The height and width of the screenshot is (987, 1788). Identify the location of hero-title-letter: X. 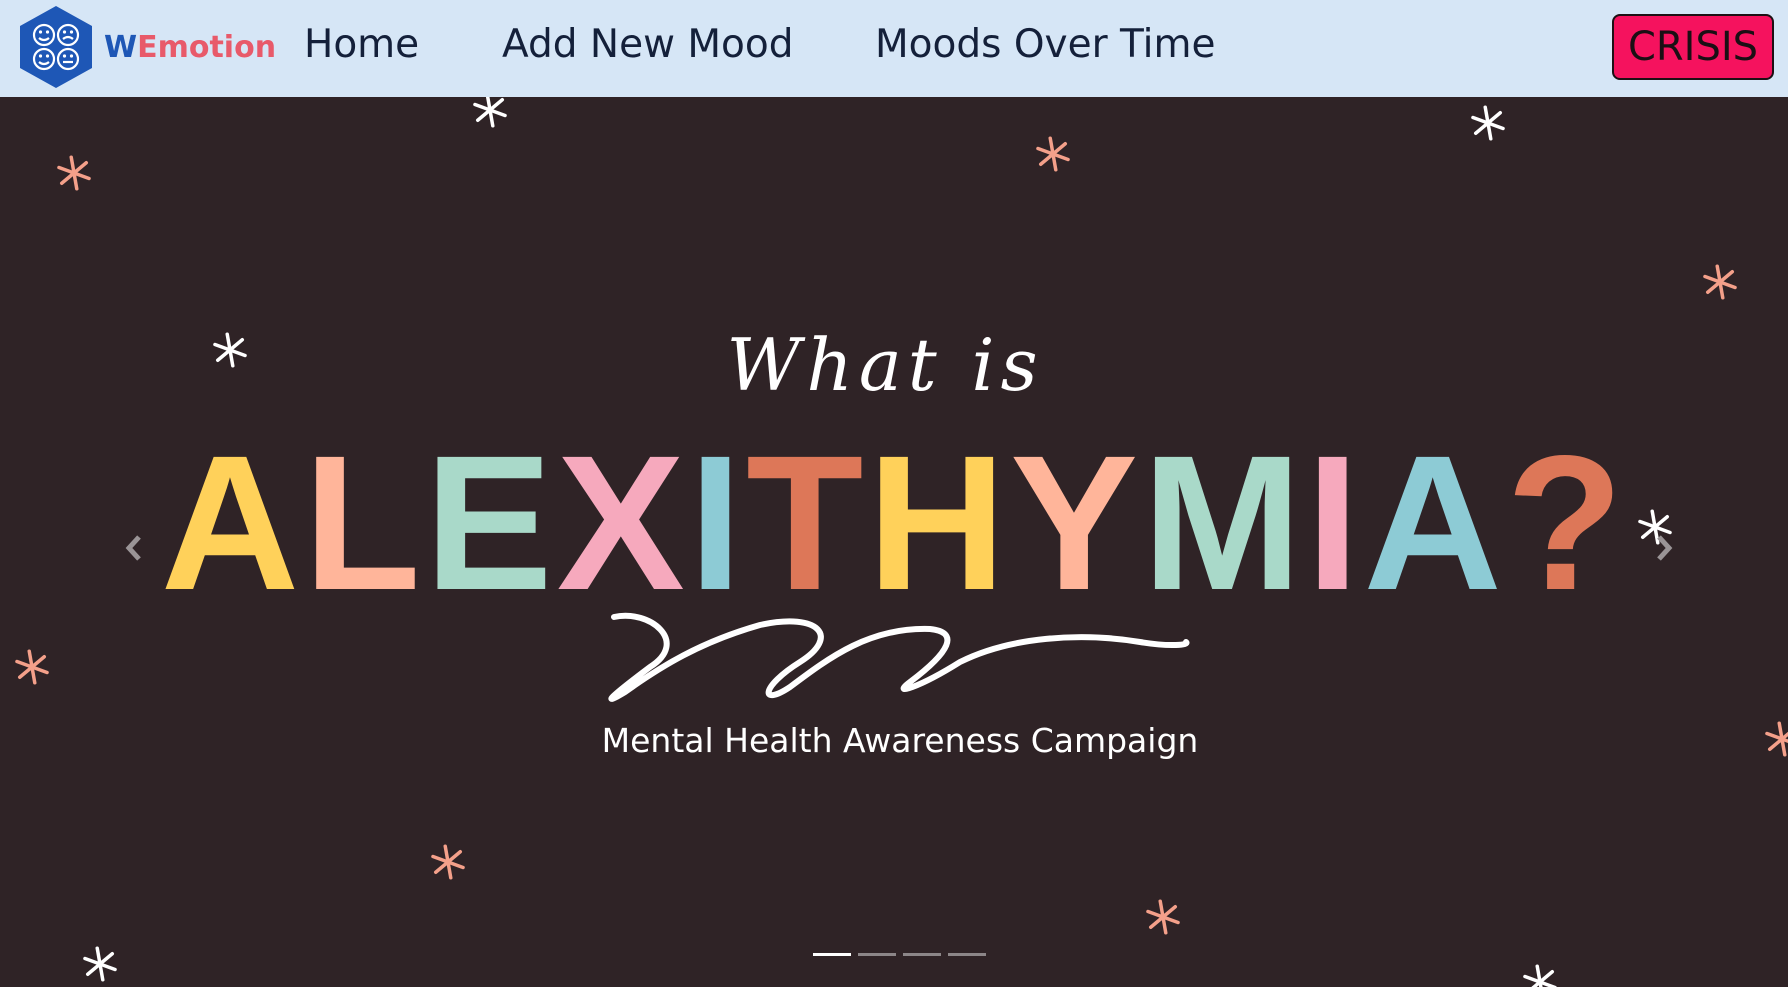
(623, 522).